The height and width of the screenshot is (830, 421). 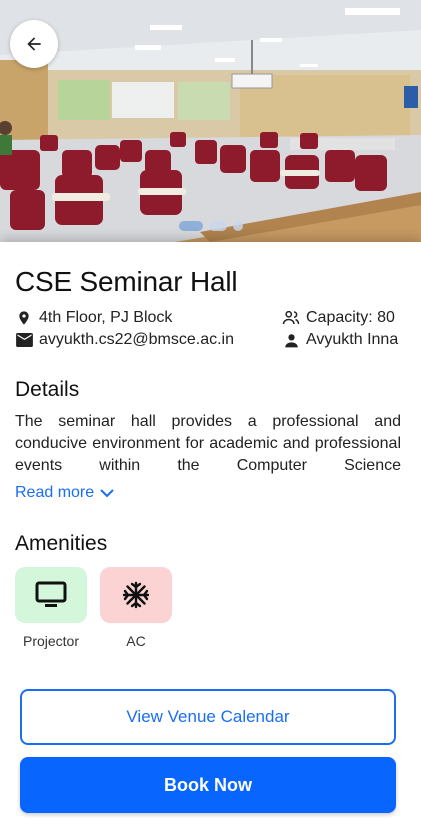 I want to click on venue-title: CSE Seminar Hall, so click(x=126, y=281).